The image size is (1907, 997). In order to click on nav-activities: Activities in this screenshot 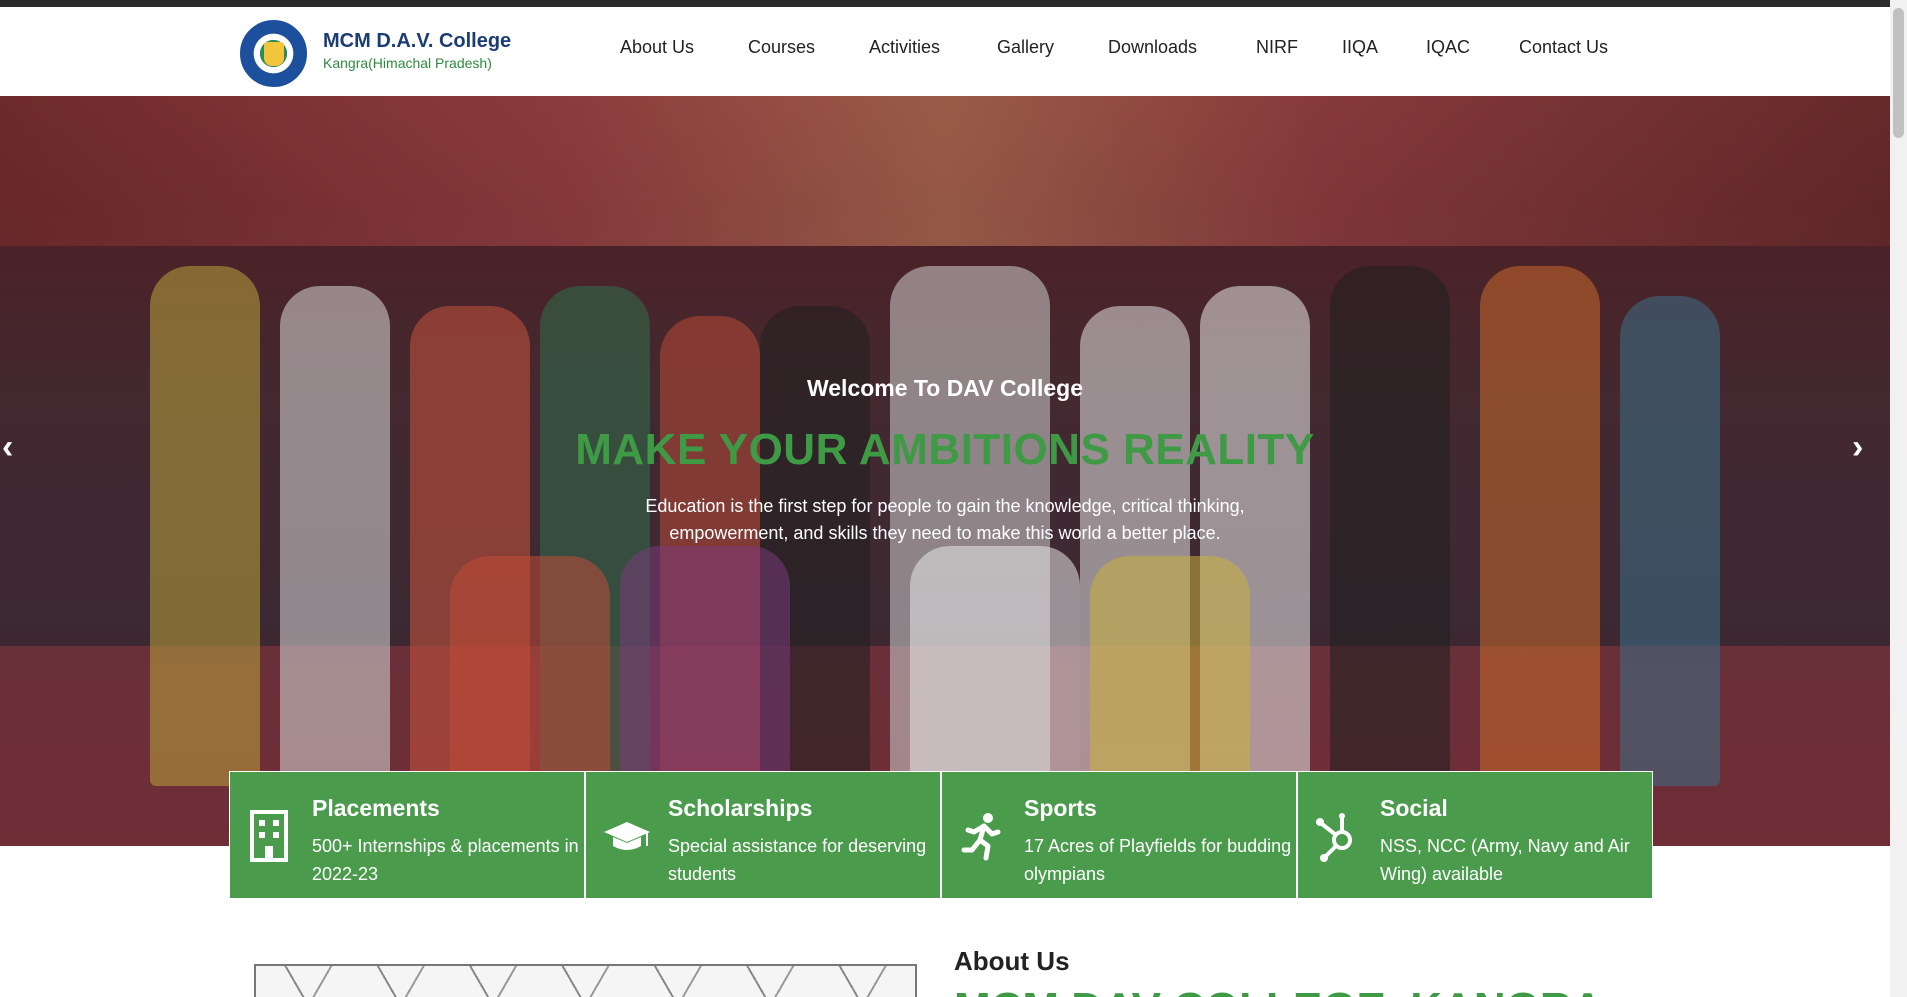, I will do `click(904, 47)`.